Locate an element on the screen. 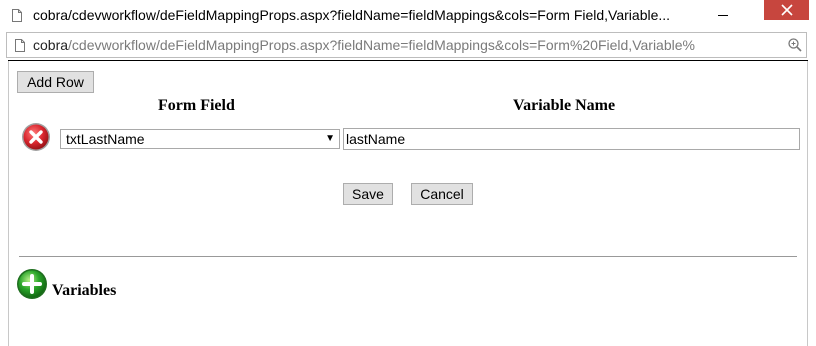 This screenshot has width=816, height=346. add-variable-icon is located at coordinates (32, 284).